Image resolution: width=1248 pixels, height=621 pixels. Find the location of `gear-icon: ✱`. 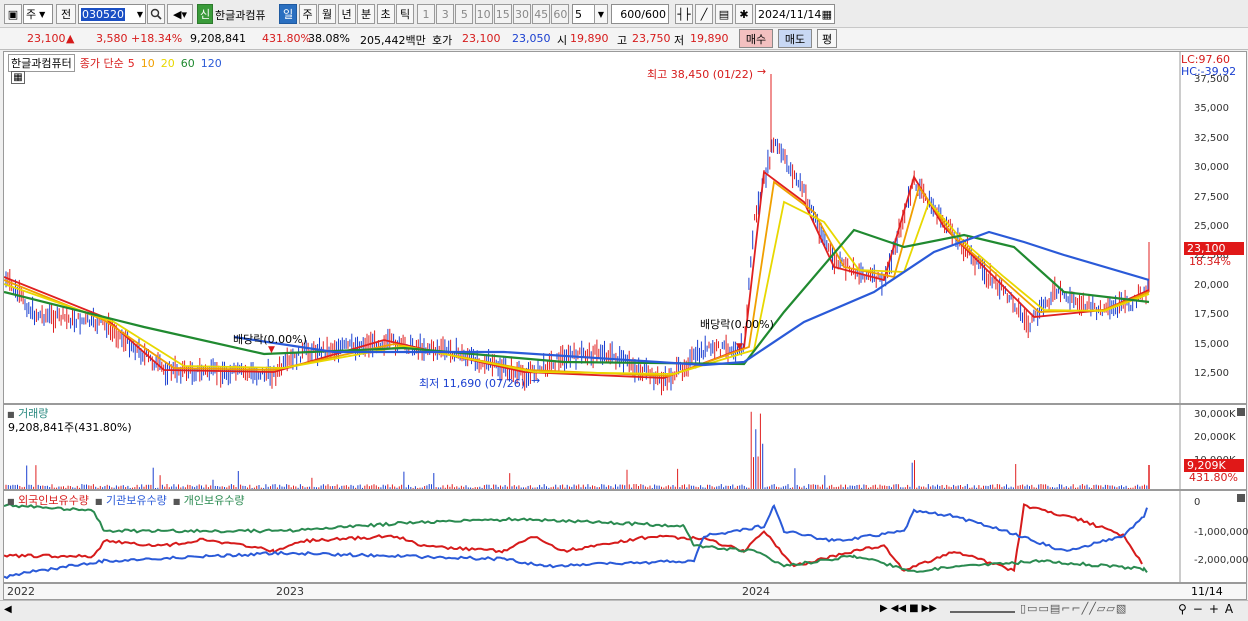

gear-icon: ✱ is located at coordinates (744, 14).